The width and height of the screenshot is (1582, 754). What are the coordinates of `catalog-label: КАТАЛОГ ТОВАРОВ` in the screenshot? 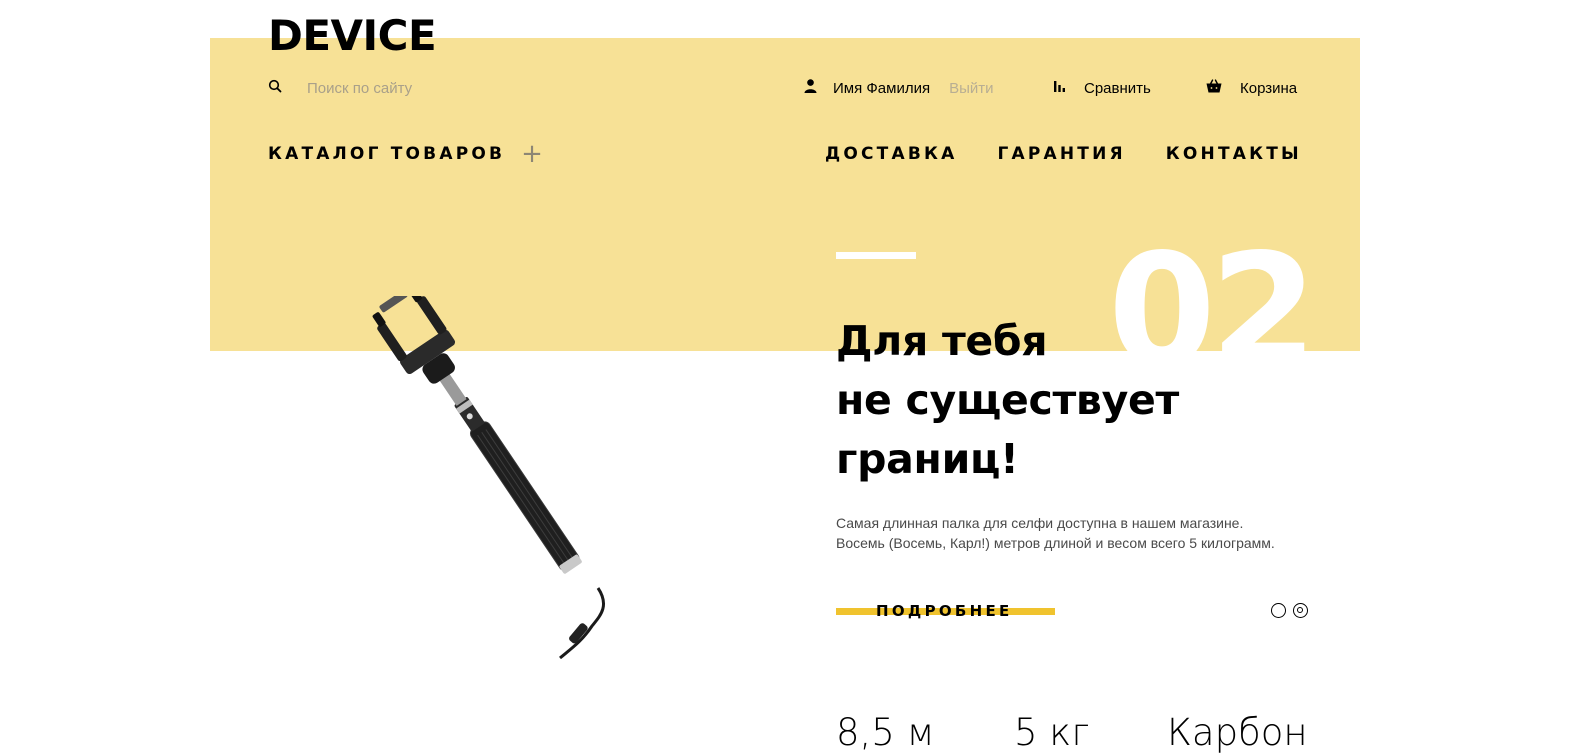 It's located at (387, 154).